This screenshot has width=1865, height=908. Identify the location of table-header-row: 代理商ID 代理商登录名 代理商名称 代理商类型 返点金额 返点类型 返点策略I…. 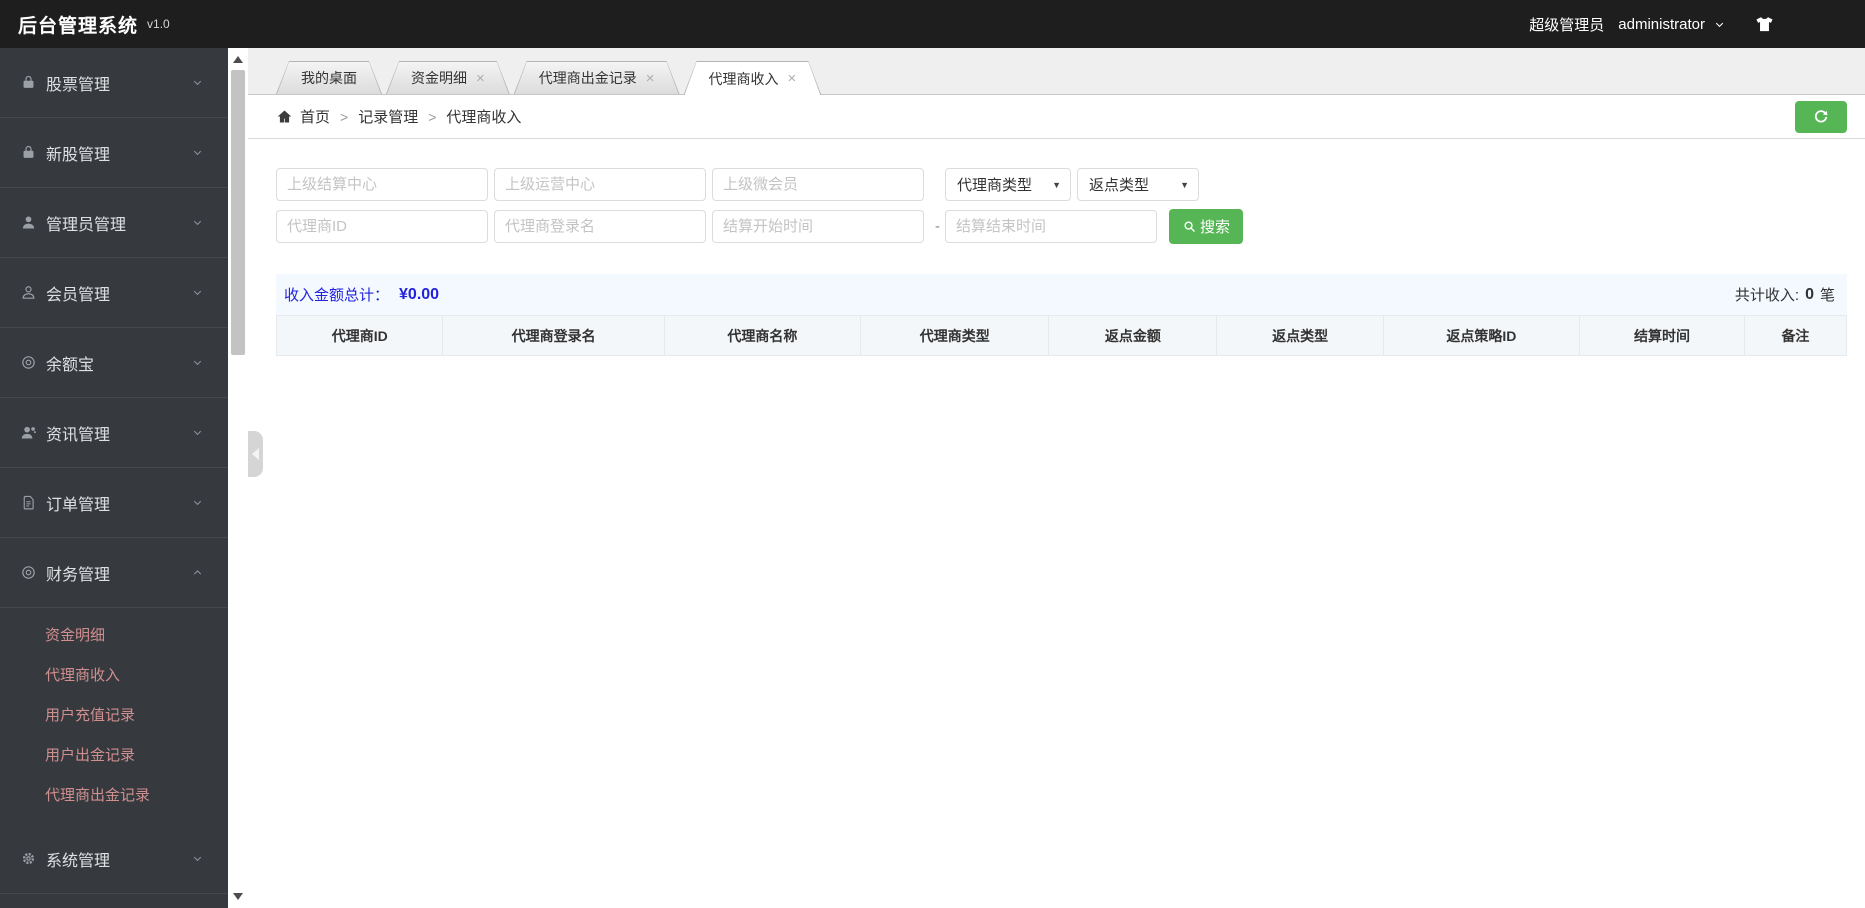
(1061, 335).